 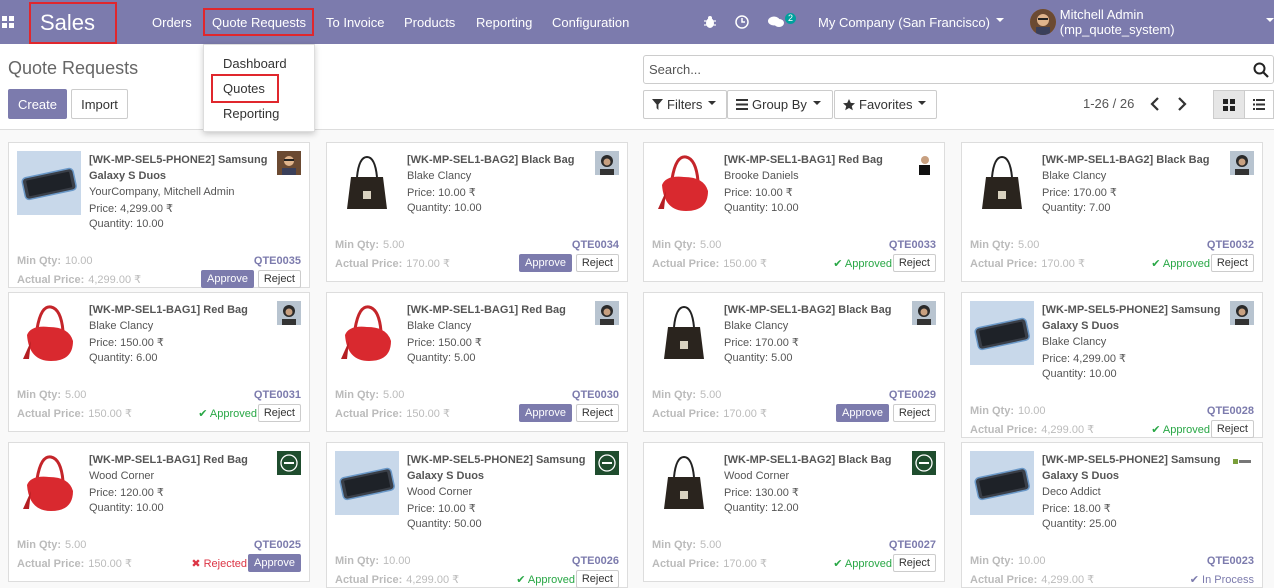 What do you see at coordinates (1076, 509) in the screenshot?
I see `quote-price: Price: 18.00 ₹` at bounding box center [1076, 509].